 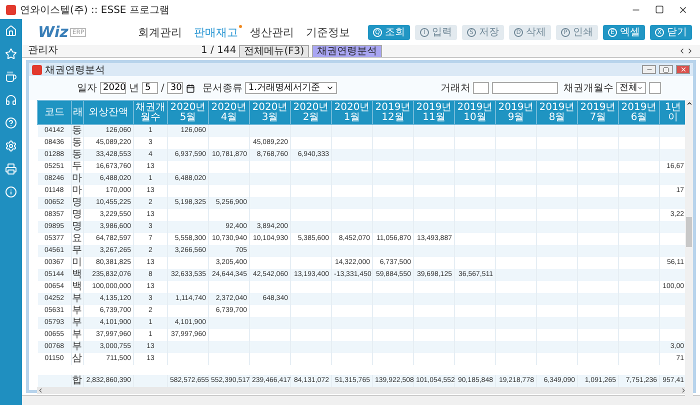 I want to click on client-label: 거래처, so click(x=455, y=88).